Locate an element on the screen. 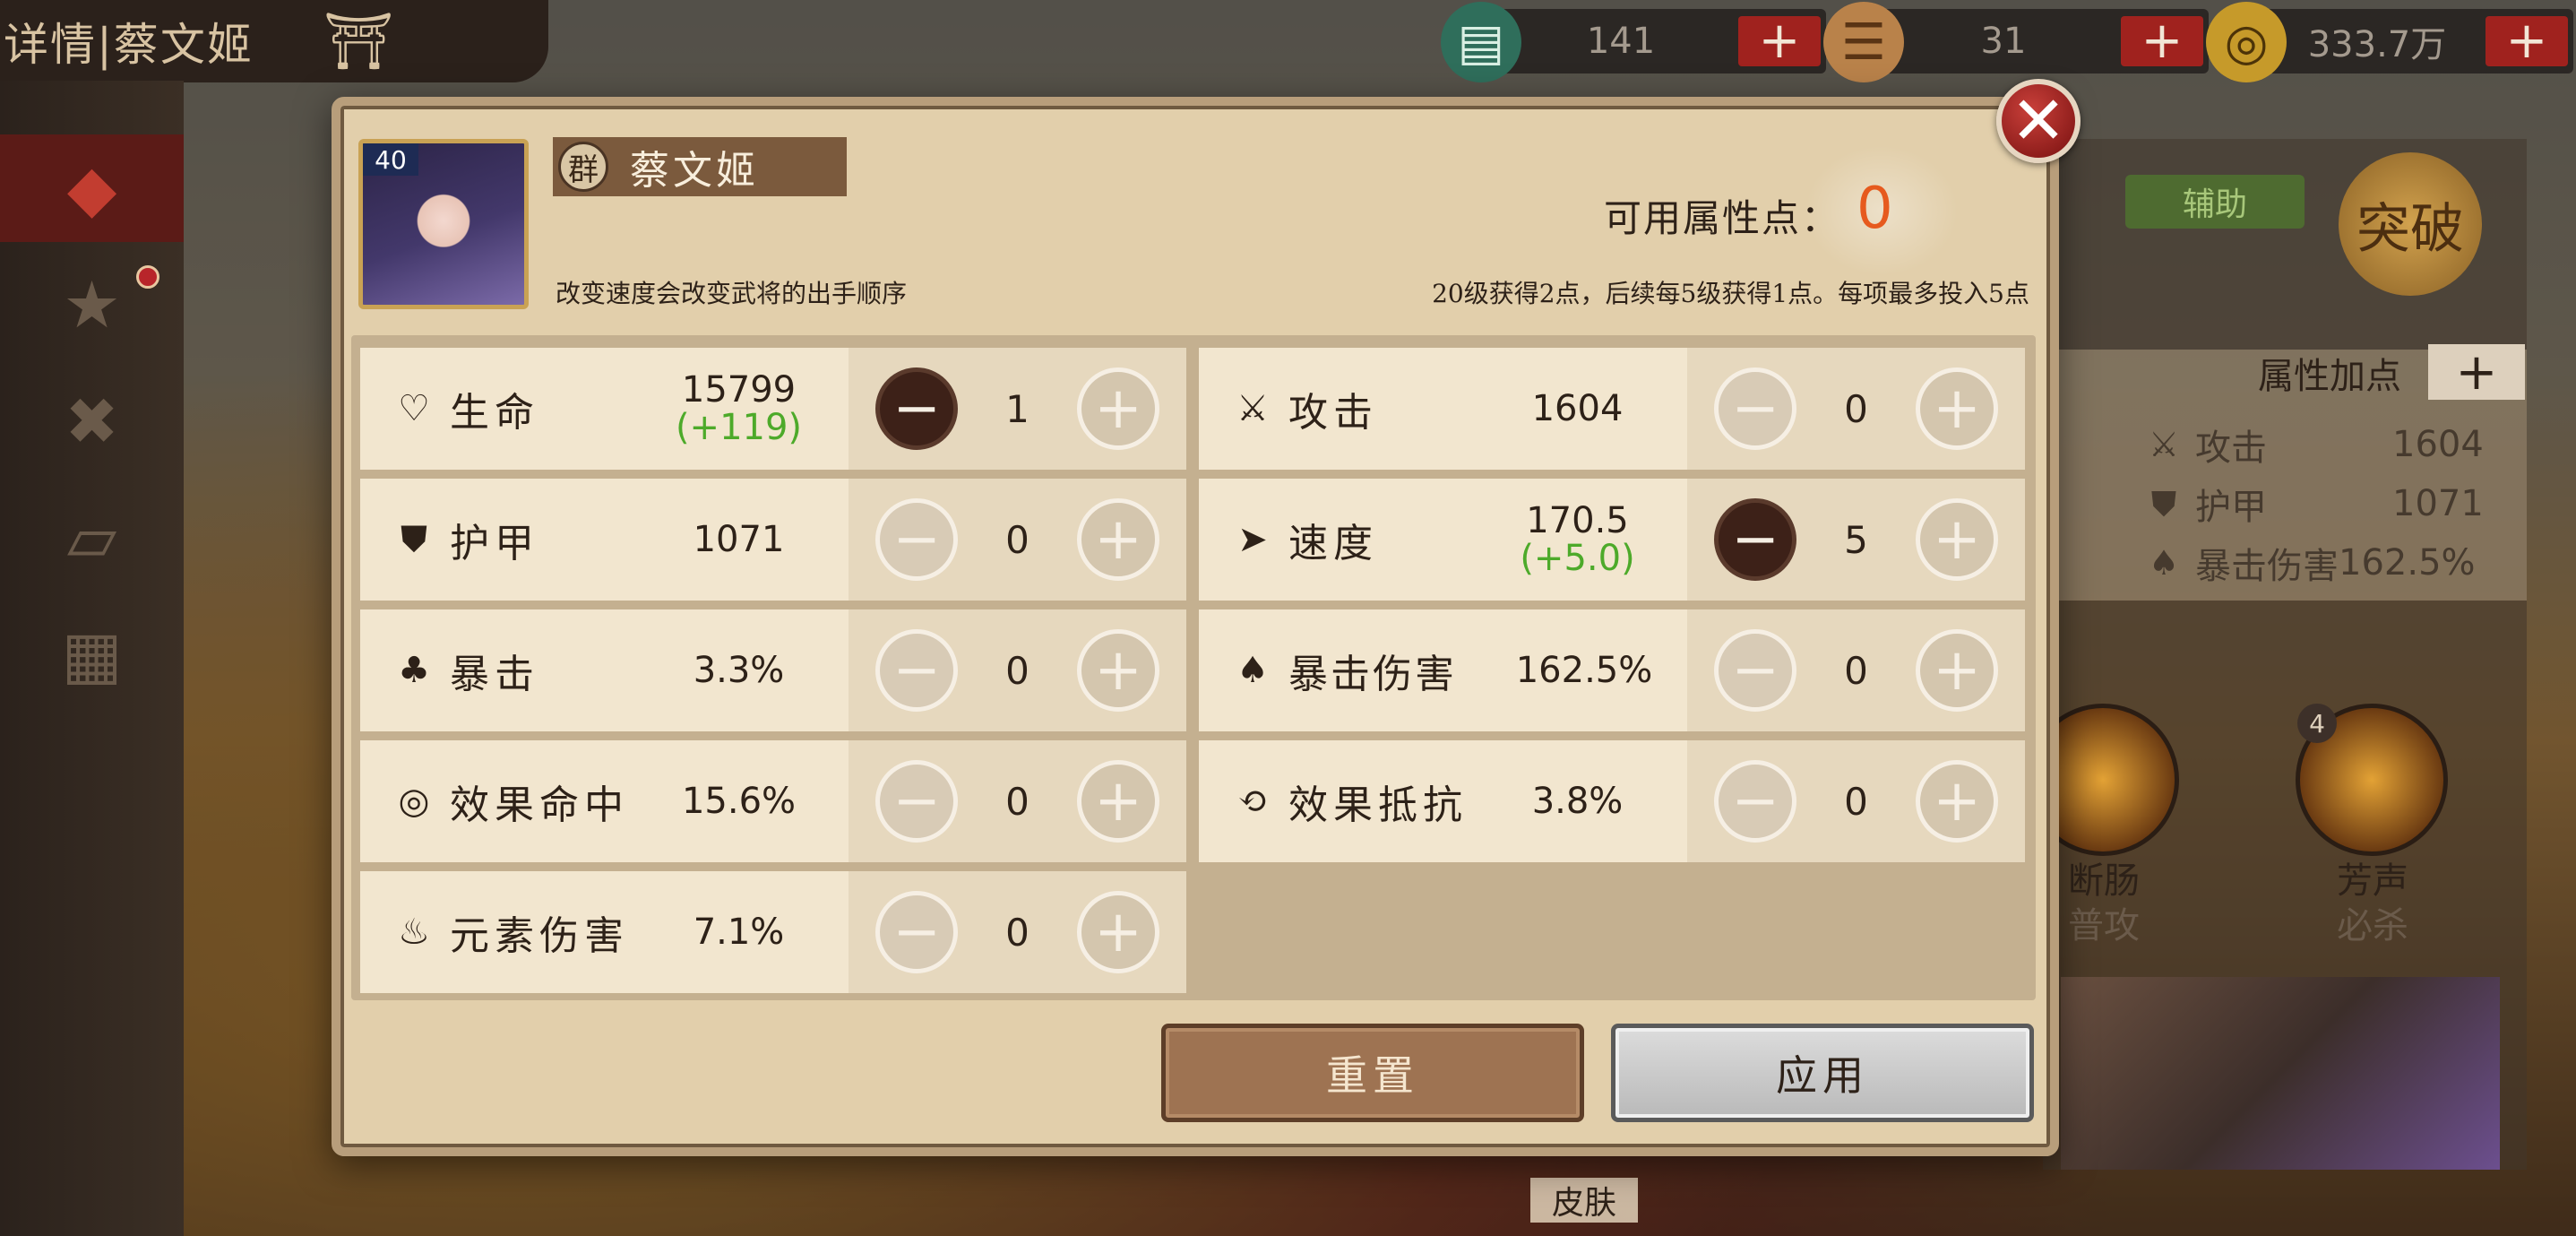 This screenshot has height=1236, width=2576. stat-bonus: (+119) is located at coordinates (739, 427).